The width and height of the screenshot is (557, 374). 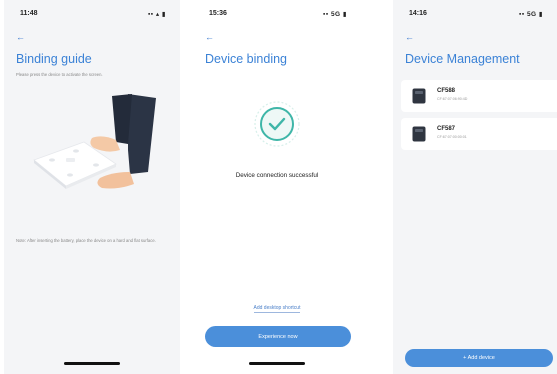 I want to click on status-icons: ▪▪ ▴ ▮, so click(x=156, y=14).